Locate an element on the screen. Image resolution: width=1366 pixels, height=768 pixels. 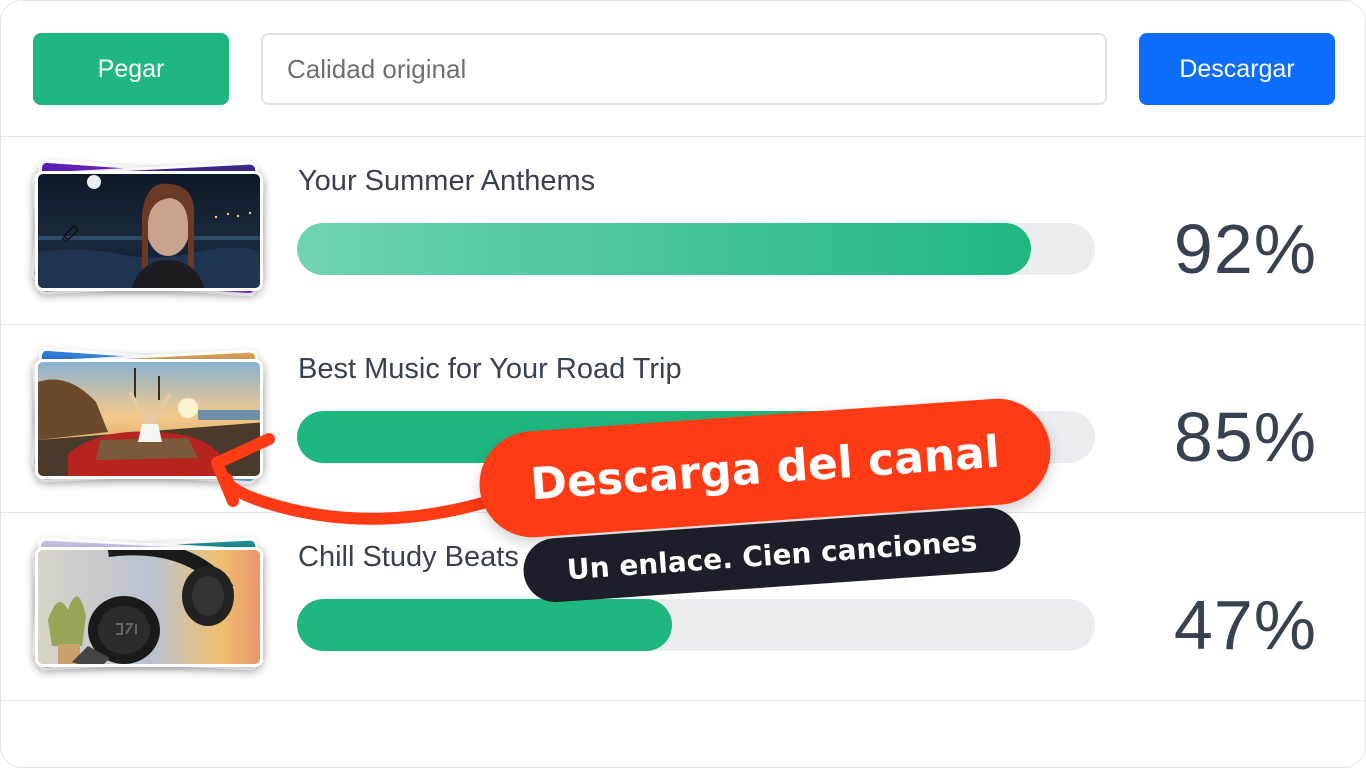
convertible-sunset-road-thumbnail is located at coordinates (149, 419).